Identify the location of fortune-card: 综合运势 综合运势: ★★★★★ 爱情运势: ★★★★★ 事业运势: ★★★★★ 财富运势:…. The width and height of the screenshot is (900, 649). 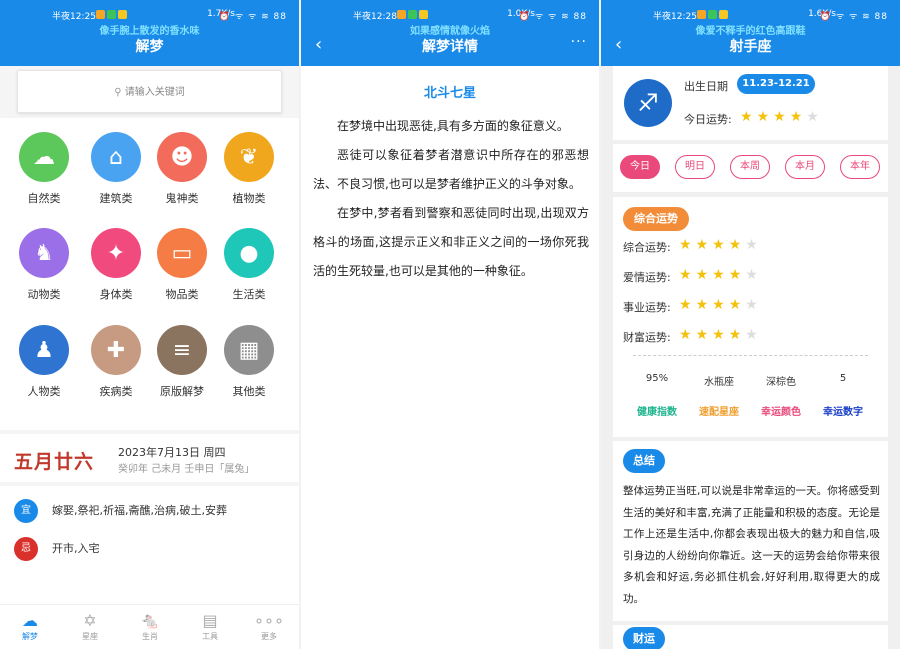
(750, 317).